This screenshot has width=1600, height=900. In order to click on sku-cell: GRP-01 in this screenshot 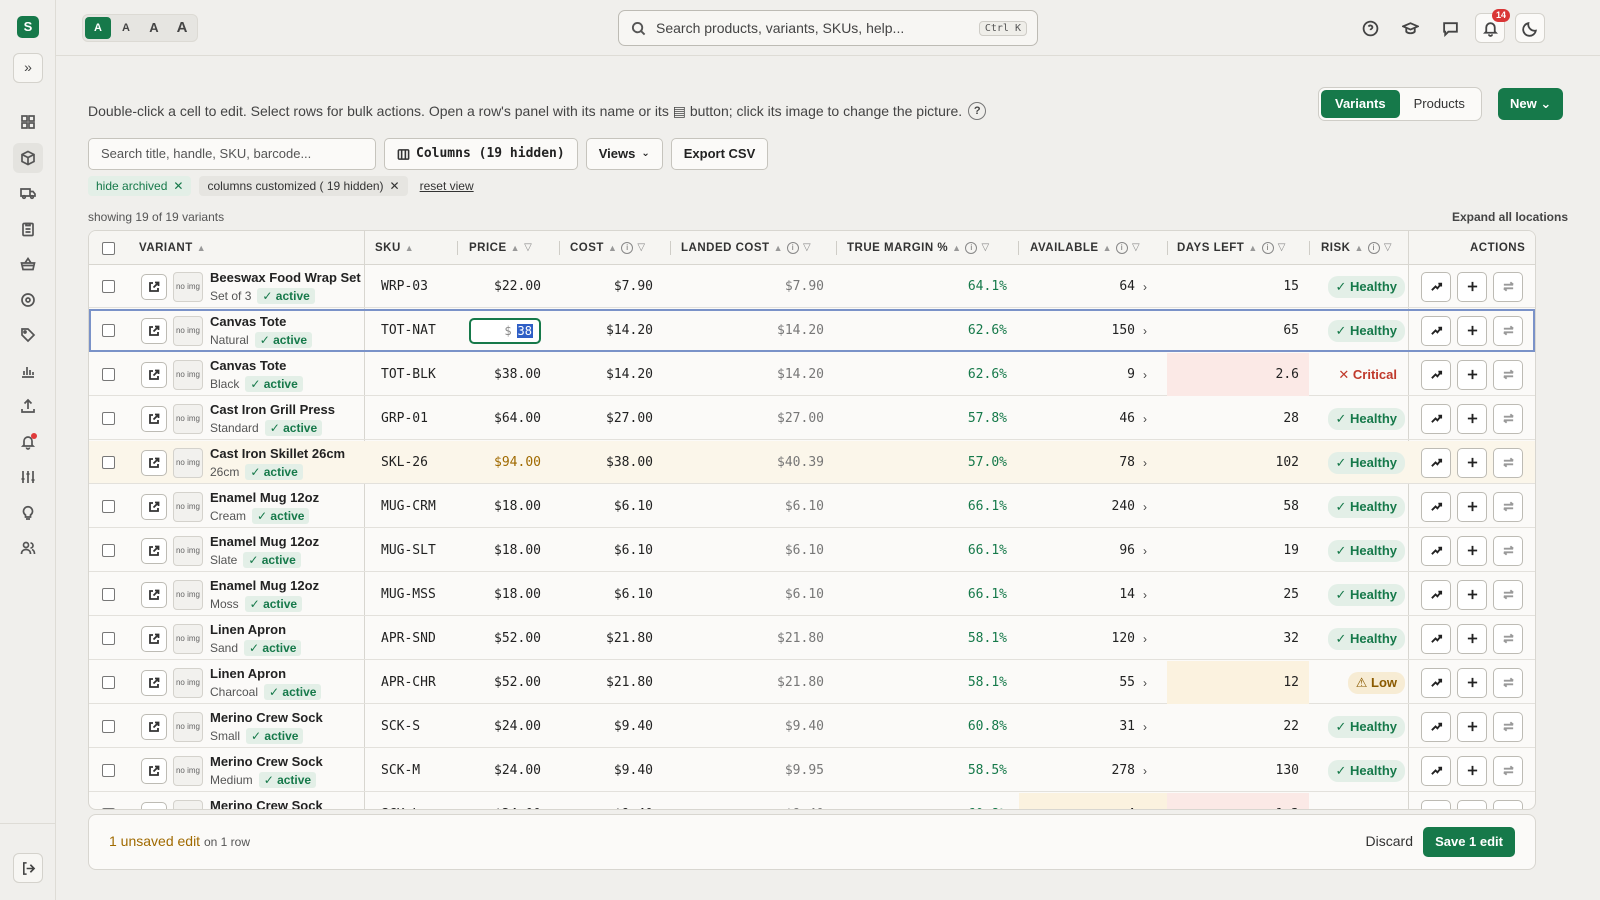, I will do `click(404, 418)`.